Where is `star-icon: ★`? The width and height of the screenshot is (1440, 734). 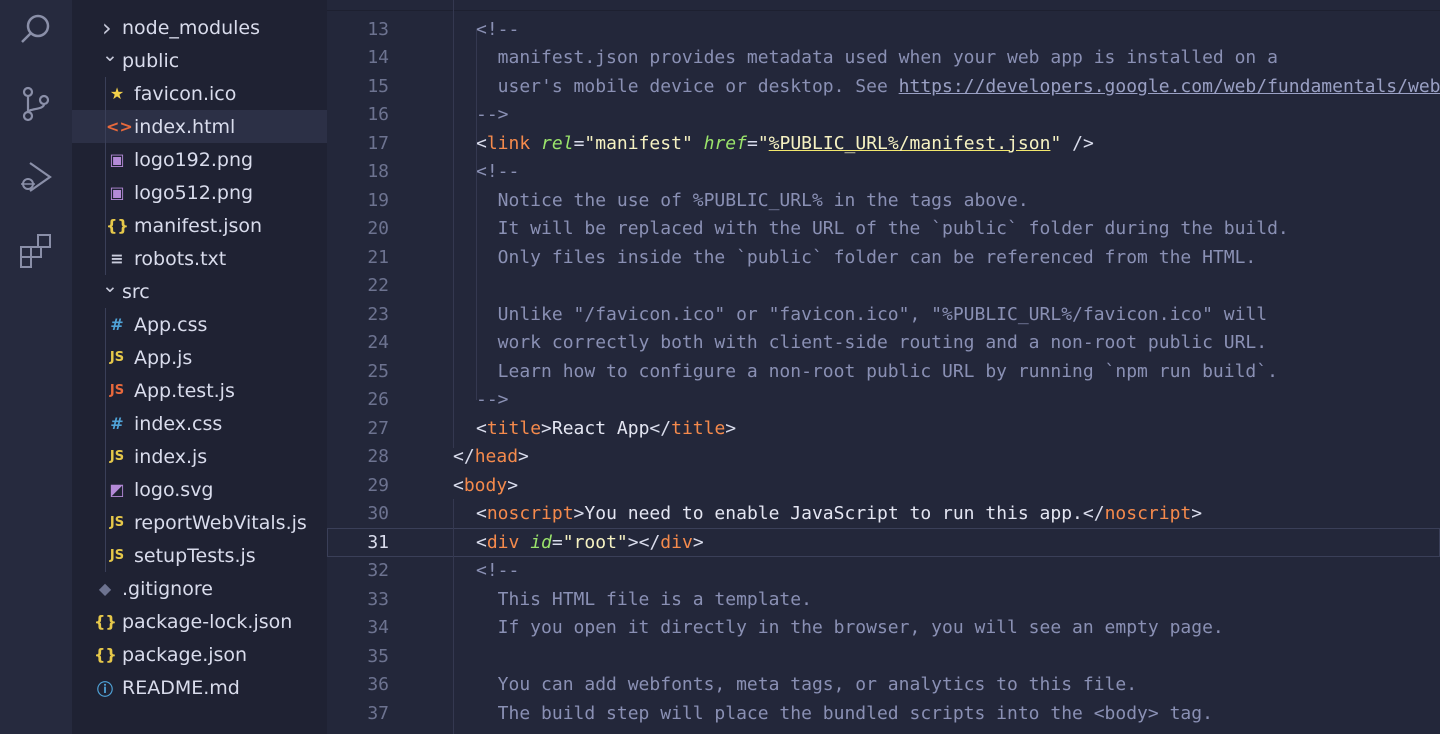
star-icon: ★ is located at coordinates (117, 93).